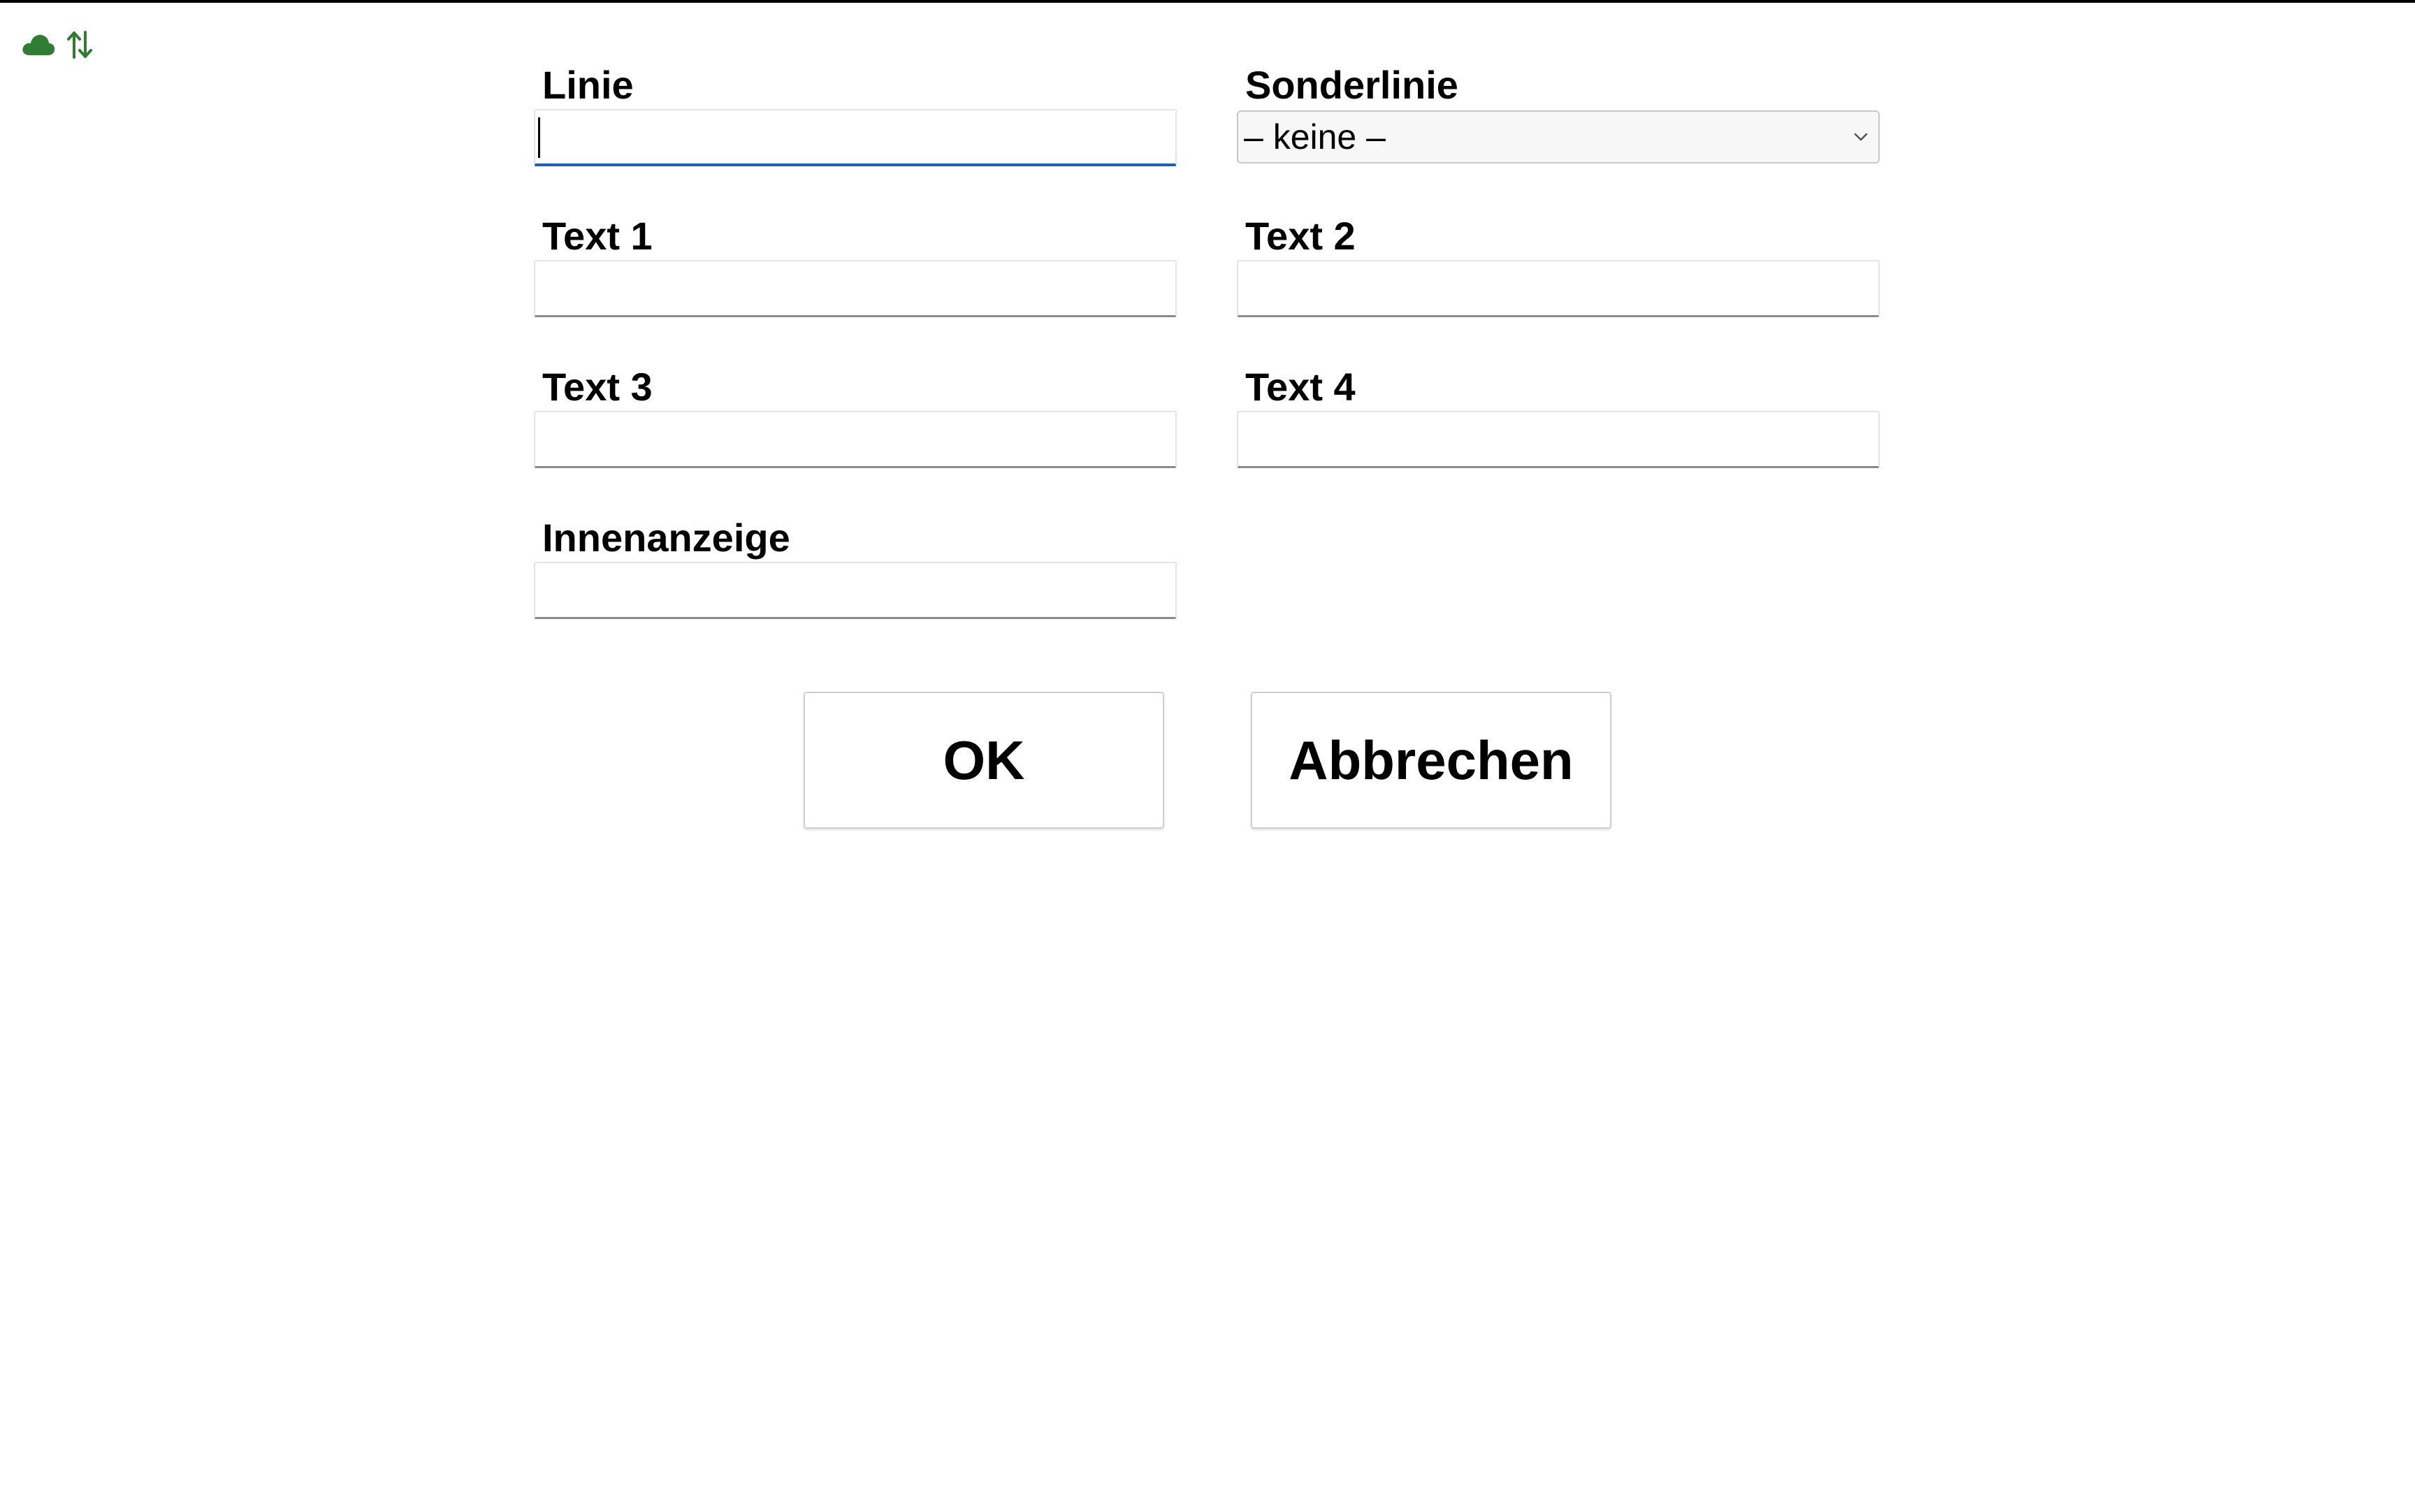 The height and width of the screenshot is (1512, 2415). I want to click on innenanzeige-input, so click(855, 590).